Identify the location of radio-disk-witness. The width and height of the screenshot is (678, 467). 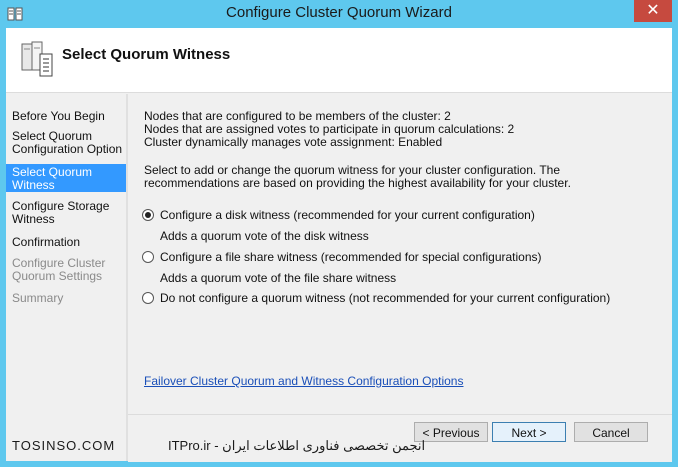
(148, 215).